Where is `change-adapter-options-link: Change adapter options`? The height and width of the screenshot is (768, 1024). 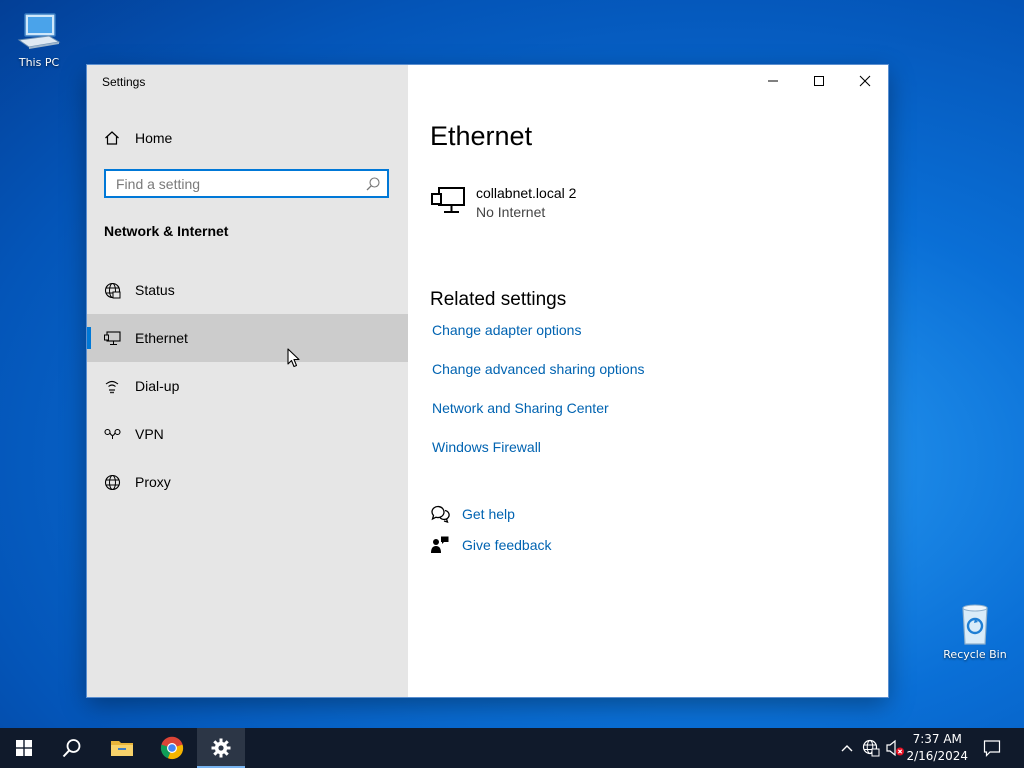 change-adapter-options-link: Change adapter options is located at coordinates (506, 330).